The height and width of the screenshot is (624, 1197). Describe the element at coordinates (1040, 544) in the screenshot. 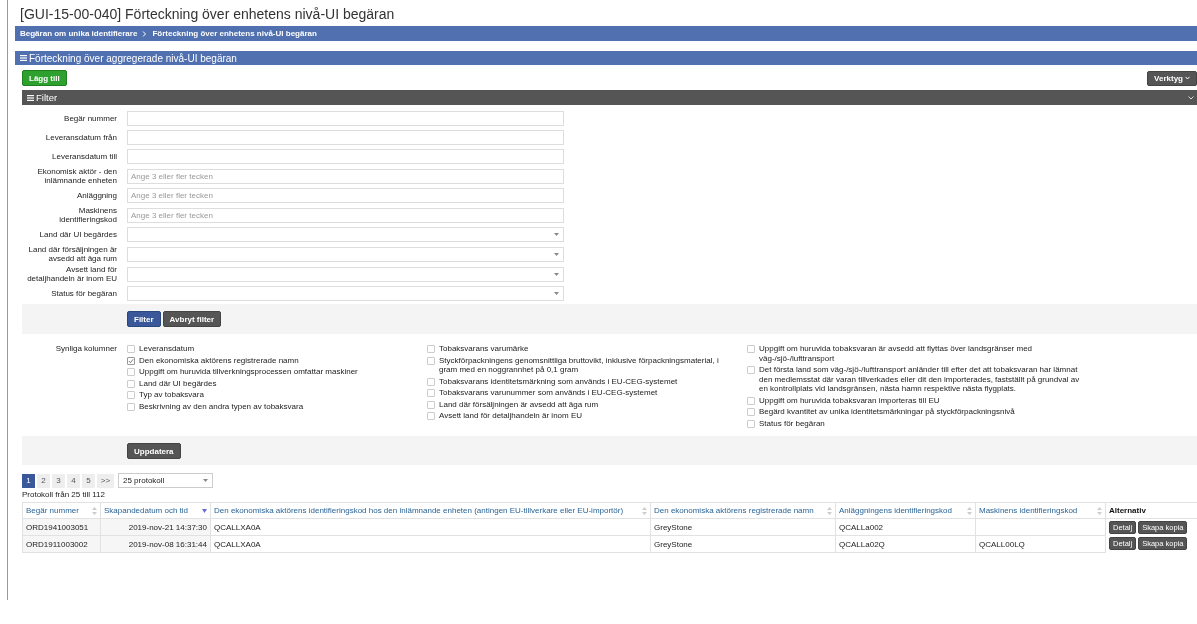

I see `table-cell: QCALL00LQ` at that location.